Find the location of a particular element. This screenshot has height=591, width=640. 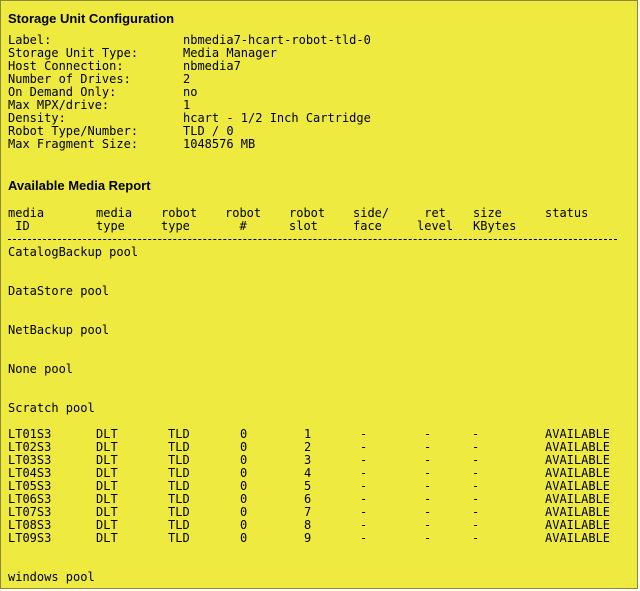

column-header: face is located at coordinates (367, 226).